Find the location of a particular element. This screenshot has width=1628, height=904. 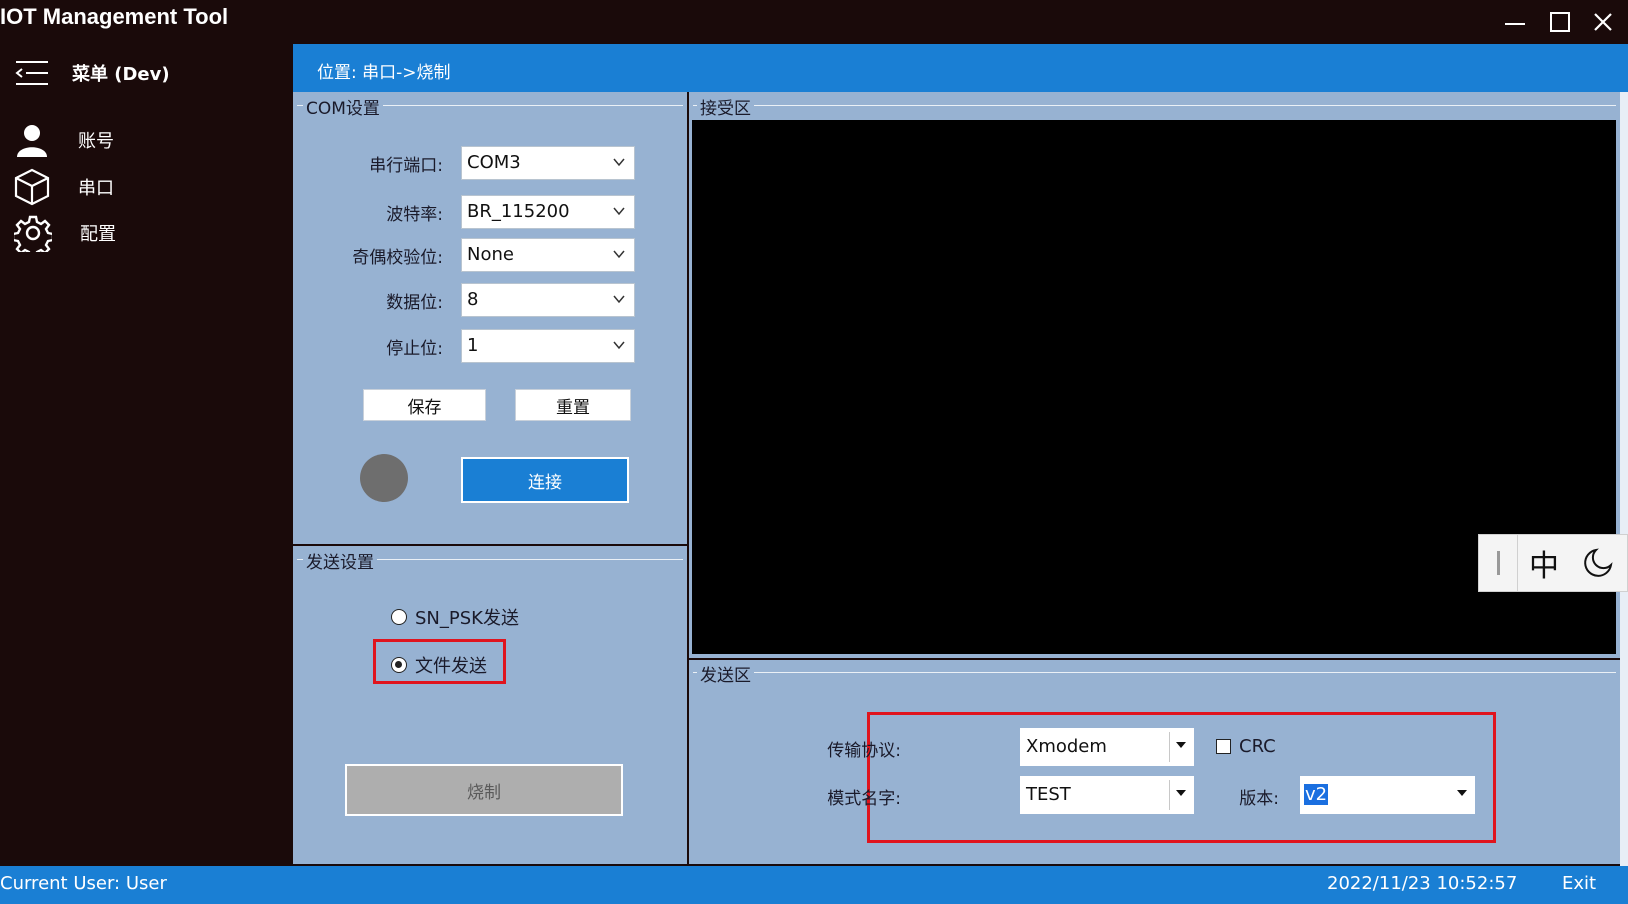

databits-select: 8 is located at coordinates (548, 300).